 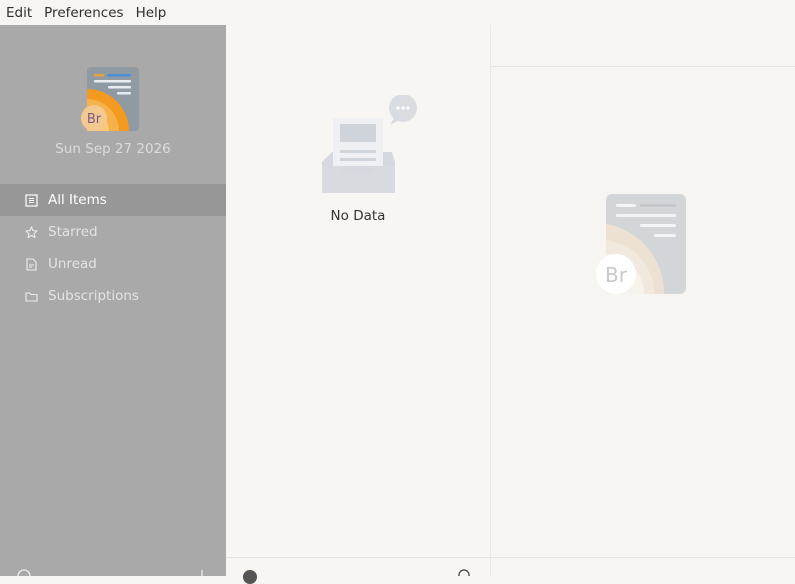 I want to click on menu-edit: Edit, so click(x=19, y=13).